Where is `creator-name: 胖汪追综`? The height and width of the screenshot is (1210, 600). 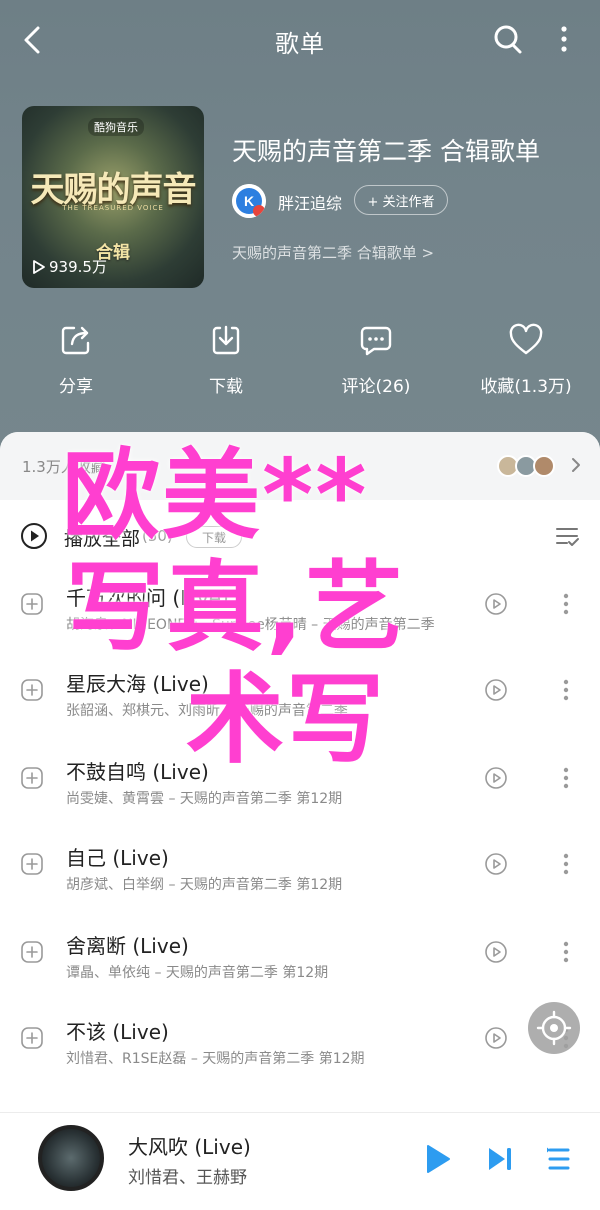 creator-name: 胖汪追综 is located at coordinates (310, 202).